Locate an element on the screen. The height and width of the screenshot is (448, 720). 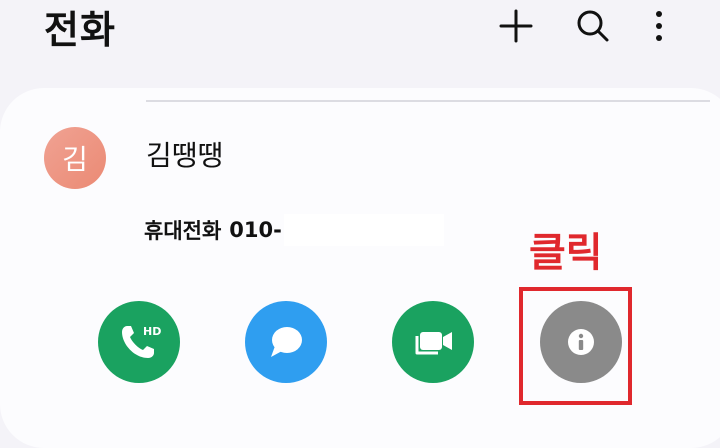
message-bubble-icon is located at coordinates (286, 342).